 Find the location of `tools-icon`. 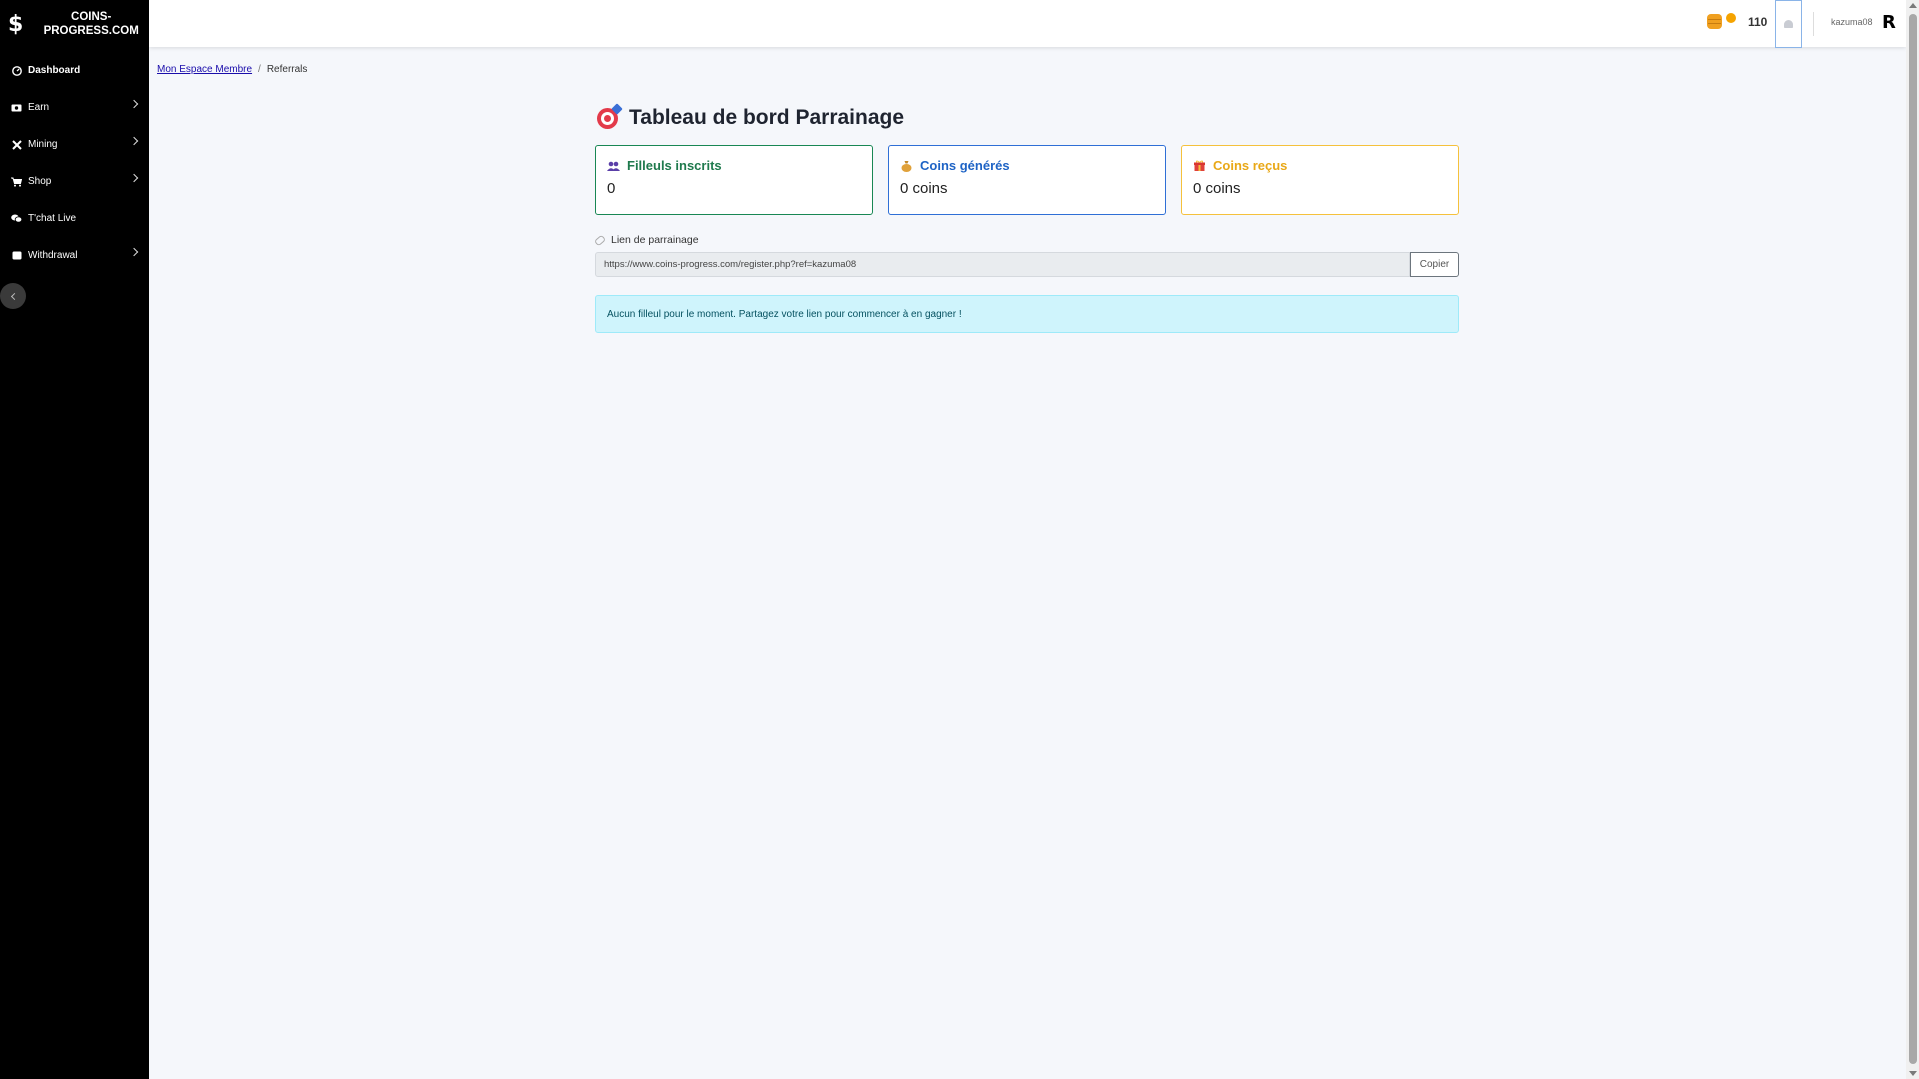

tools-icon is located at coordinates (16, 144).